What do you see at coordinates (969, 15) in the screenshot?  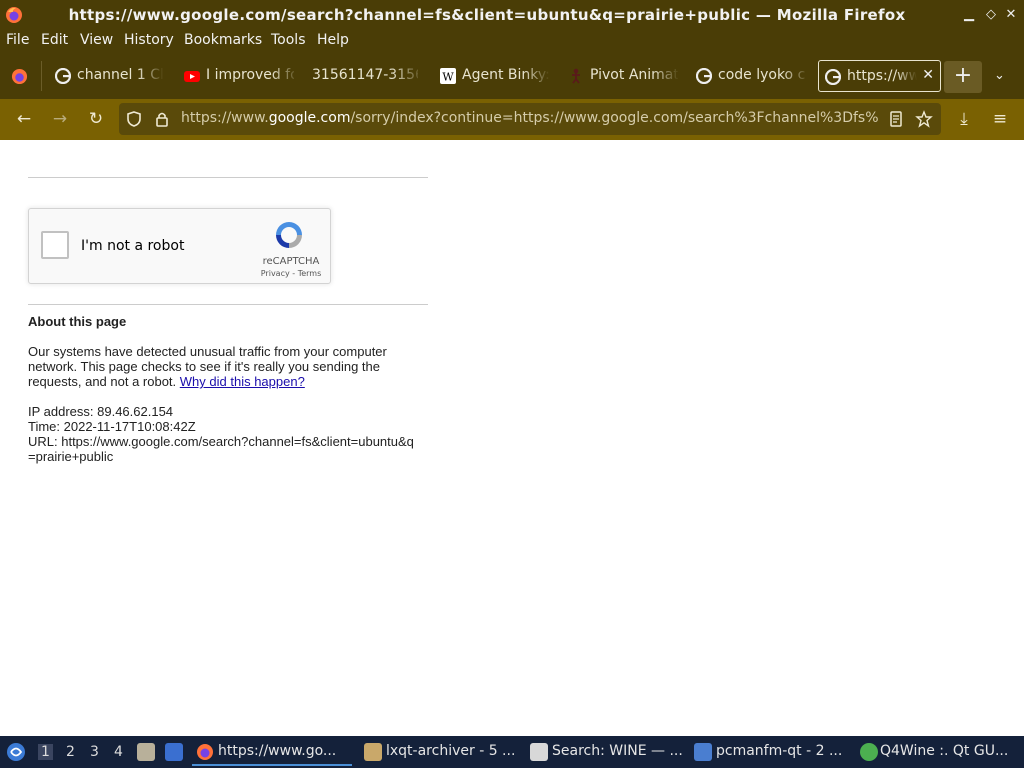 I see `minimize-button: ▁` at bounding box center [969, 15].